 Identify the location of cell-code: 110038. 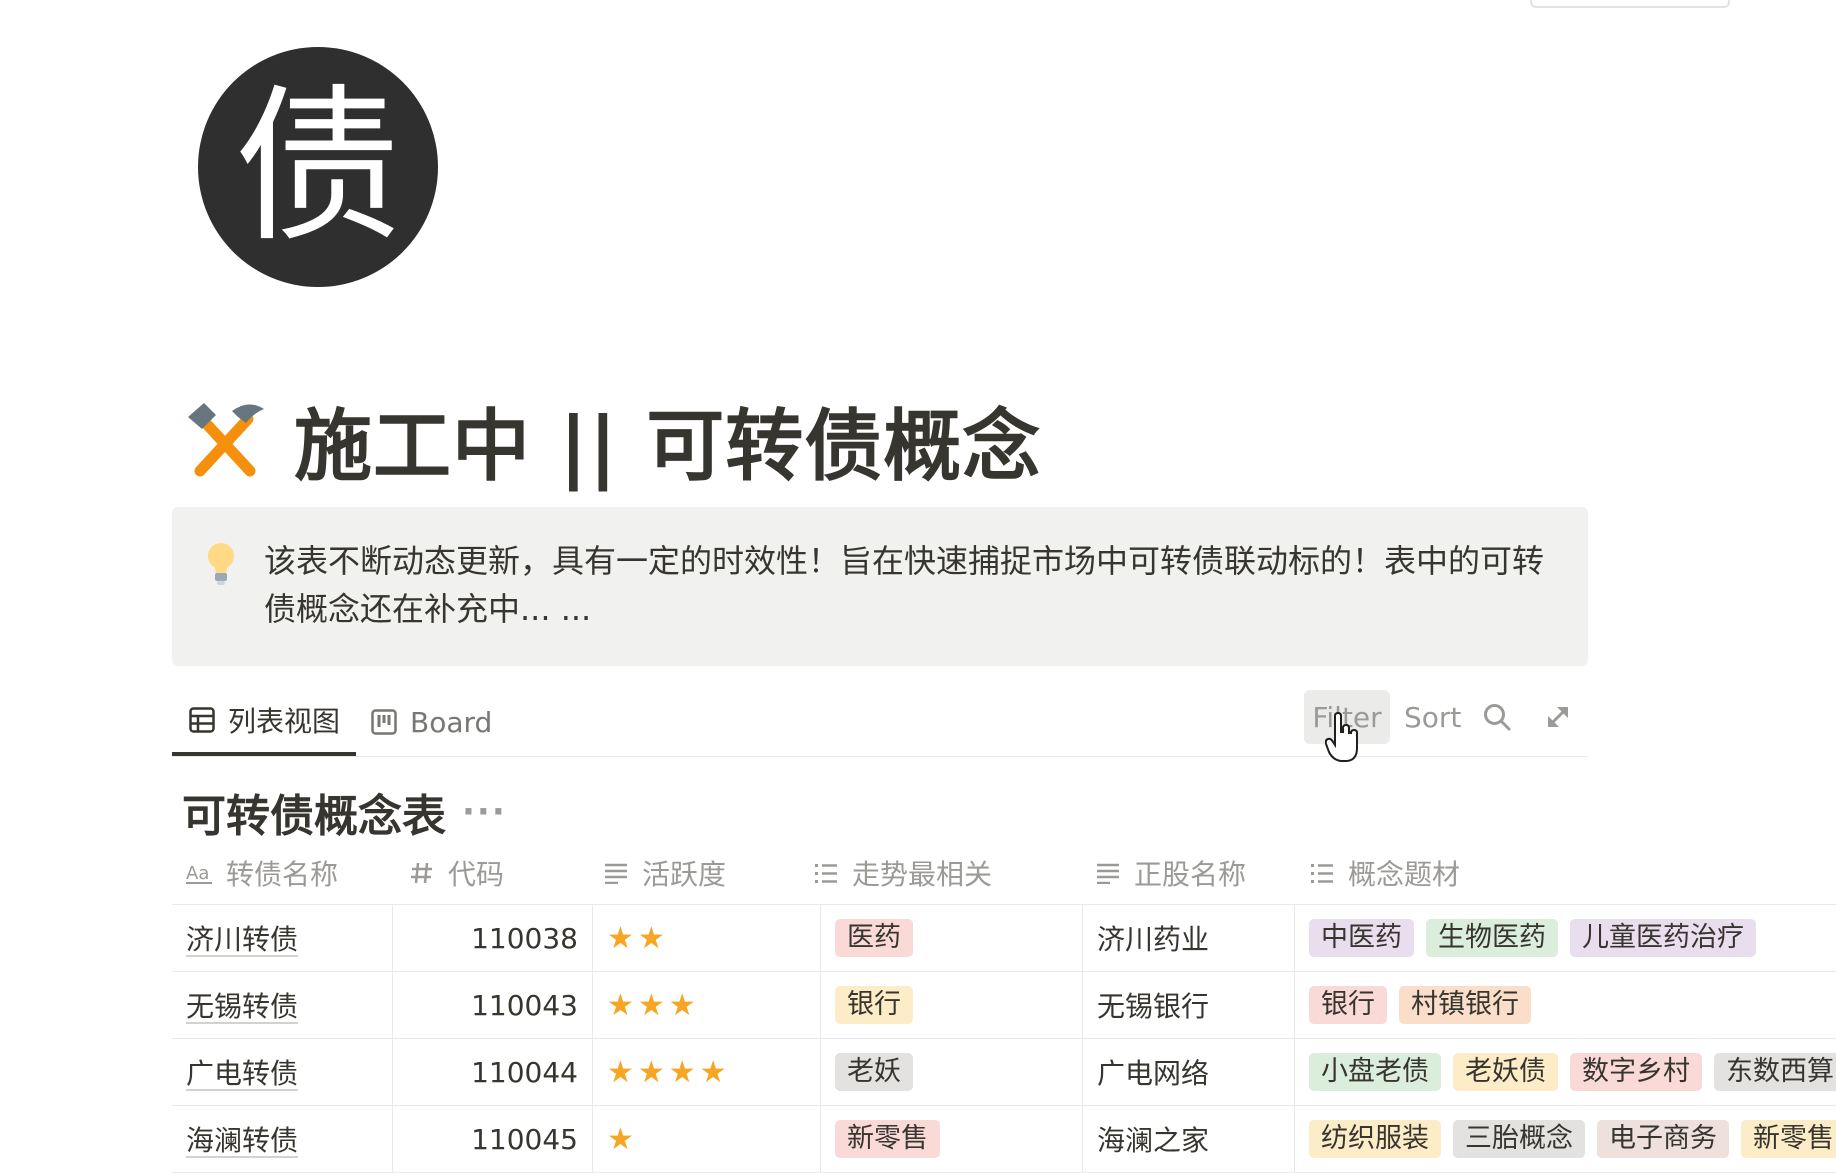
(492, 938).